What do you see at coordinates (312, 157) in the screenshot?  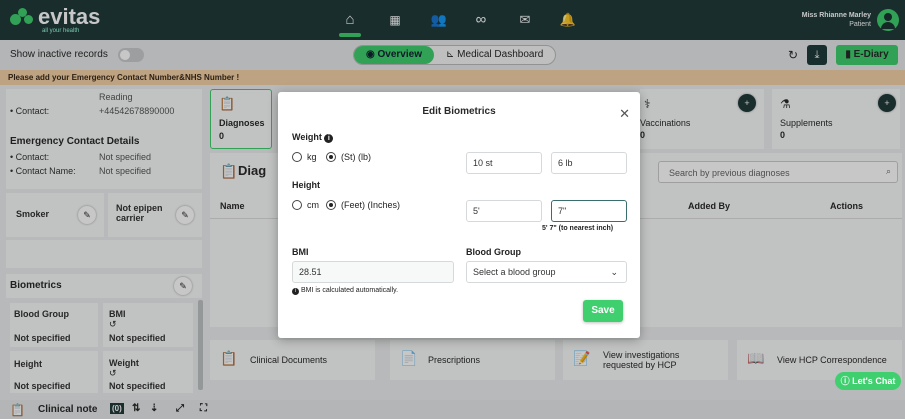 I see `kg-label: kg` at bounding box center [312, 157].